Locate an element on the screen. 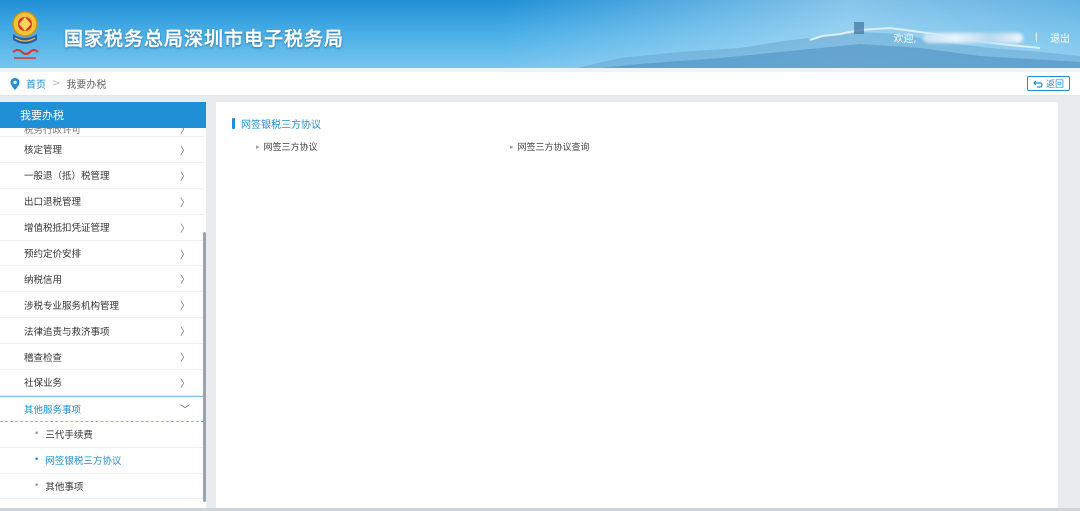 This screenshot has width=1080, height=511. blurred-username is located at coordinates (972, 37).